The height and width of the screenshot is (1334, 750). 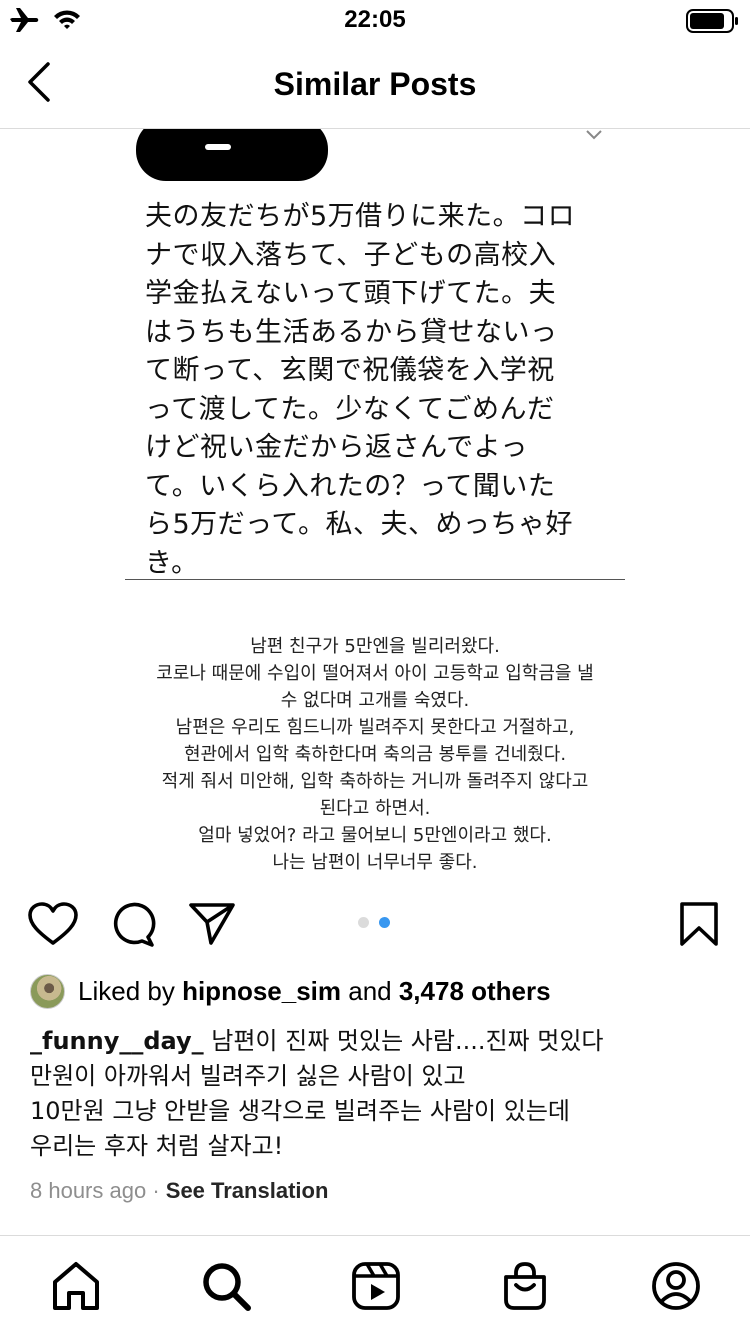 What do you see at coordinates (359, 524) in the screenshot?
I see `tweet-line: ら5万だって。私、夫、めっちゃ好` at bounding box center [359, 524].